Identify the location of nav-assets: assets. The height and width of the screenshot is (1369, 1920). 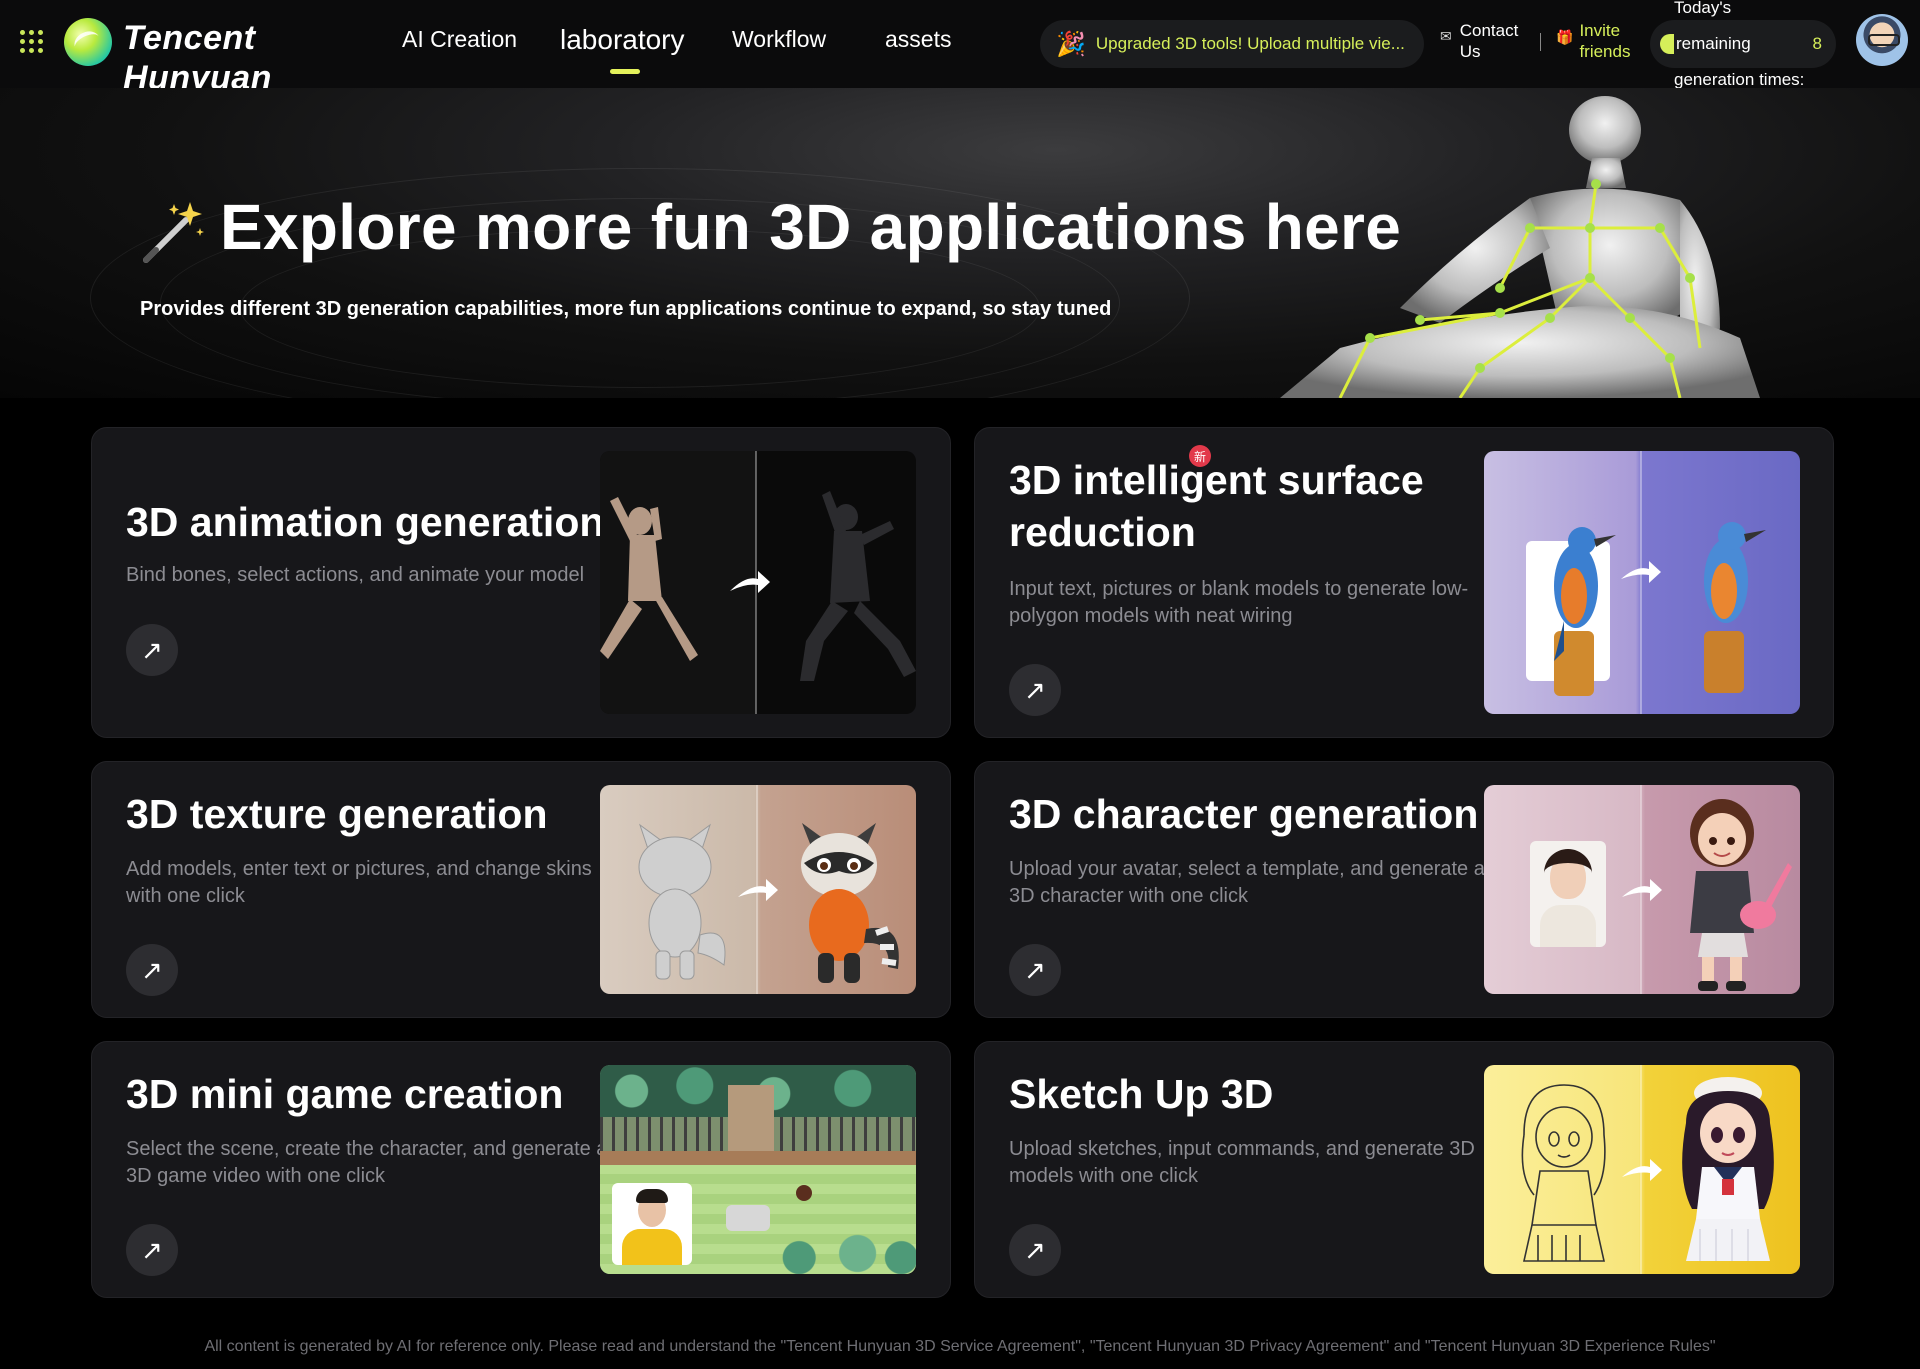
(918, 39).